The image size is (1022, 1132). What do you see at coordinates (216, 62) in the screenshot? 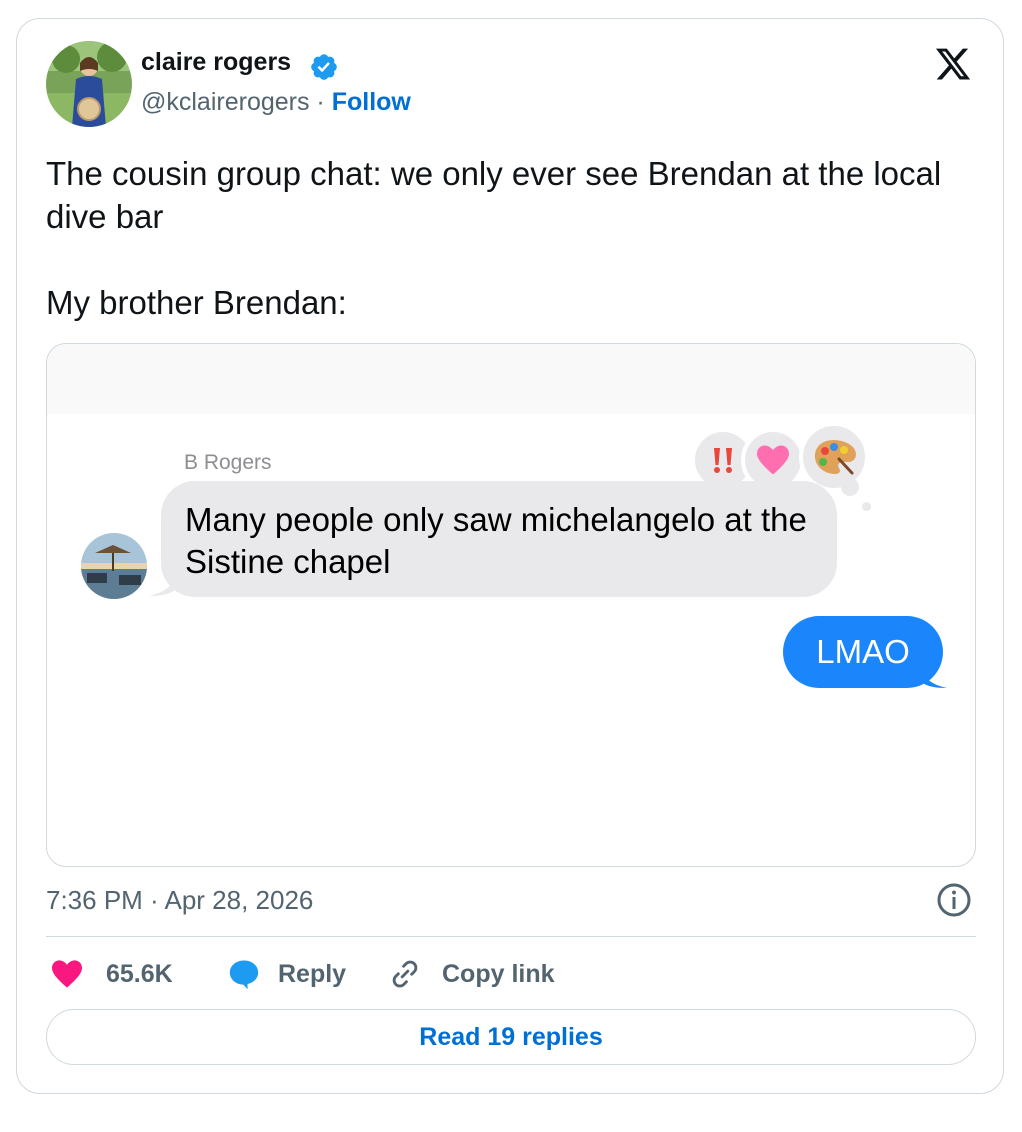
I see `author-name: claire rogers` at bounding box center [216, 62].